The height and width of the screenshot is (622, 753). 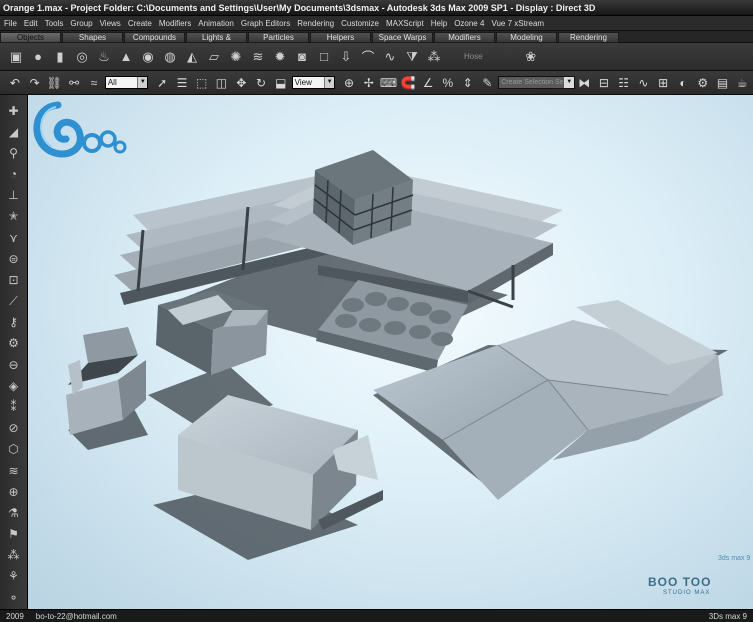 What do you see at coordinates (14, 512) in the screenshot?
I see `quick-render-icon: ⚗` at bounding box center [14, 512].